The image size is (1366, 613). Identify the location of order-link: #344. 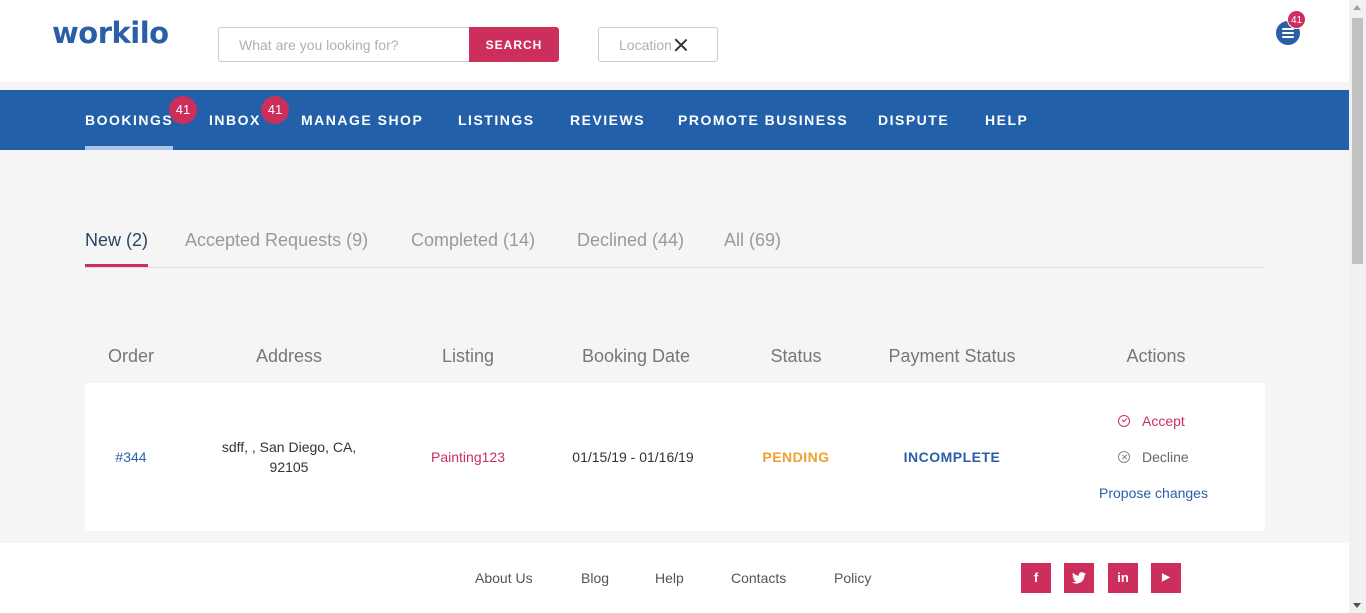
(130, 457).